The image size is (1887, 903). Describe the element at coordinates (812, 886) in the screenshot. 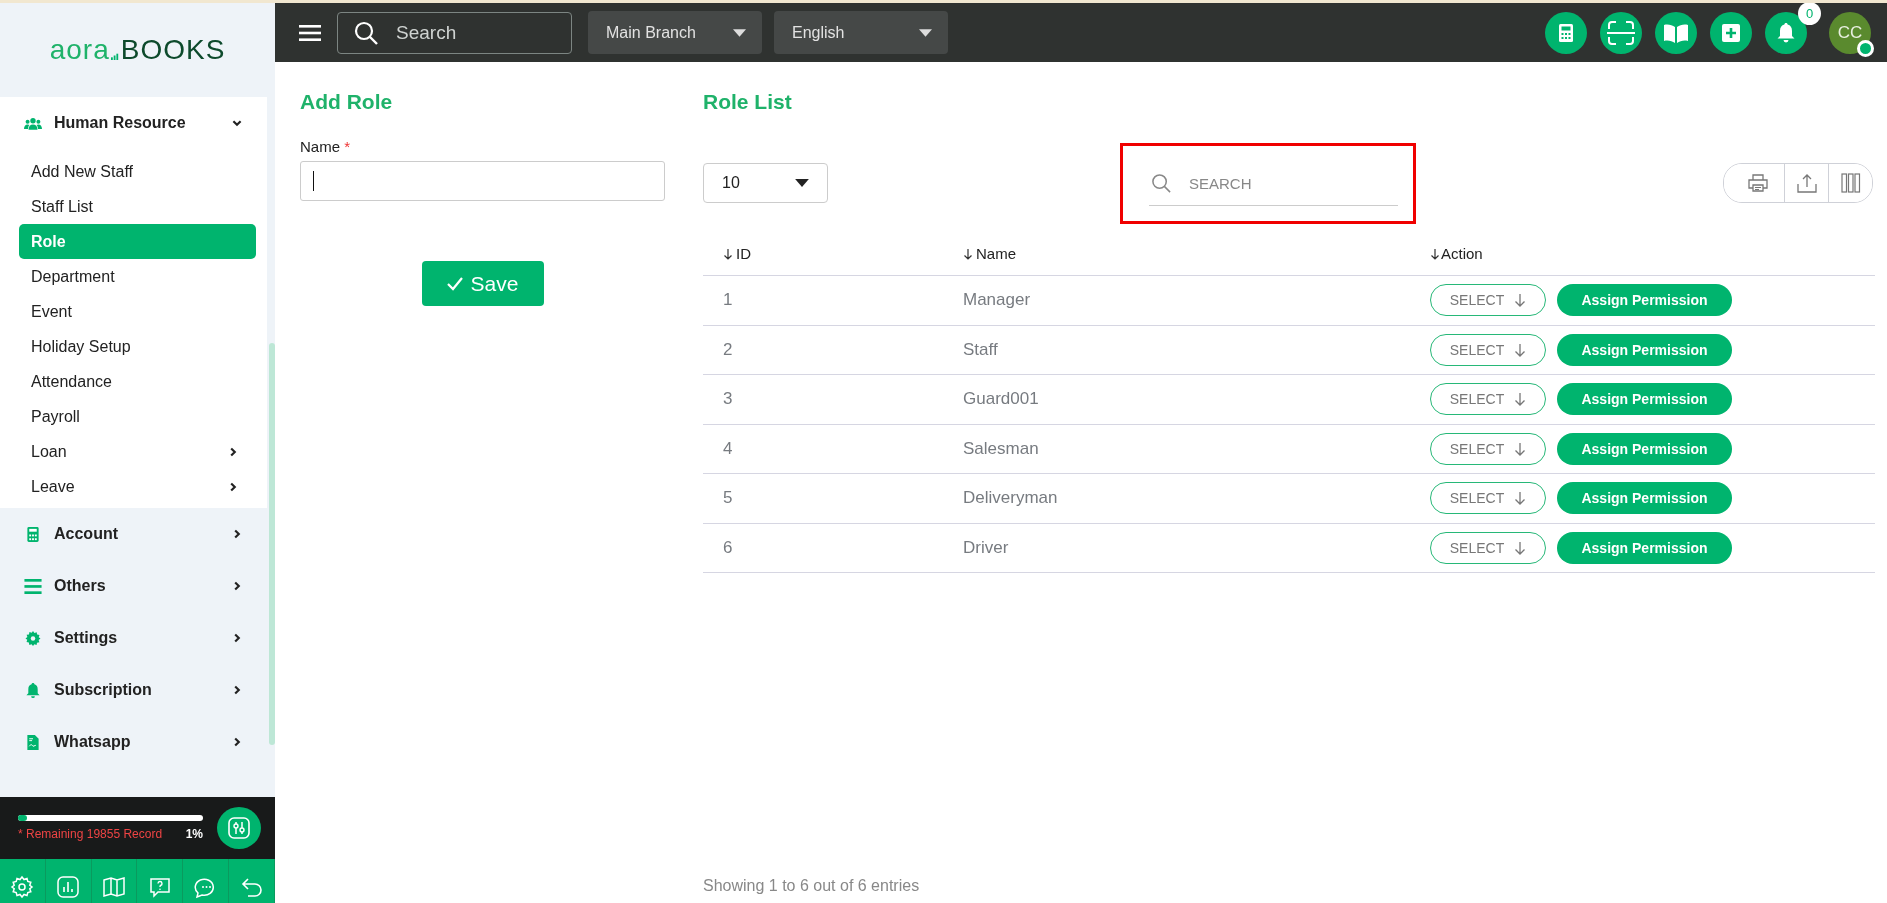

I see `entries-summary: Showing 1 to 6 out of 6 entries` at that location.